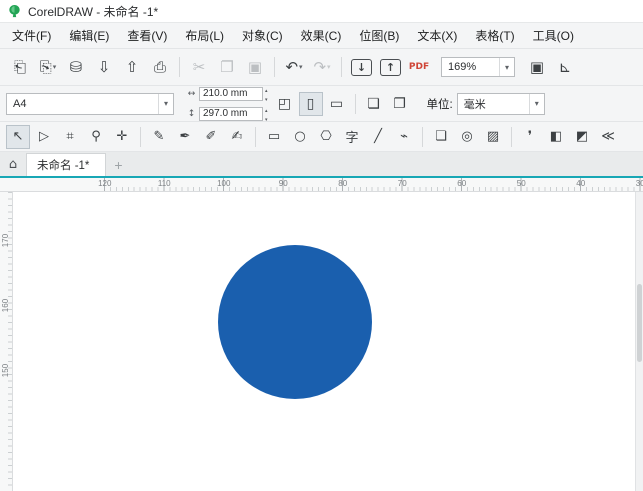 This screenshot has height=491, width=643. Describe the element at coordinates (231, 113) in the screenshot. I see `page-height-field: 297.0 mm` at that location.